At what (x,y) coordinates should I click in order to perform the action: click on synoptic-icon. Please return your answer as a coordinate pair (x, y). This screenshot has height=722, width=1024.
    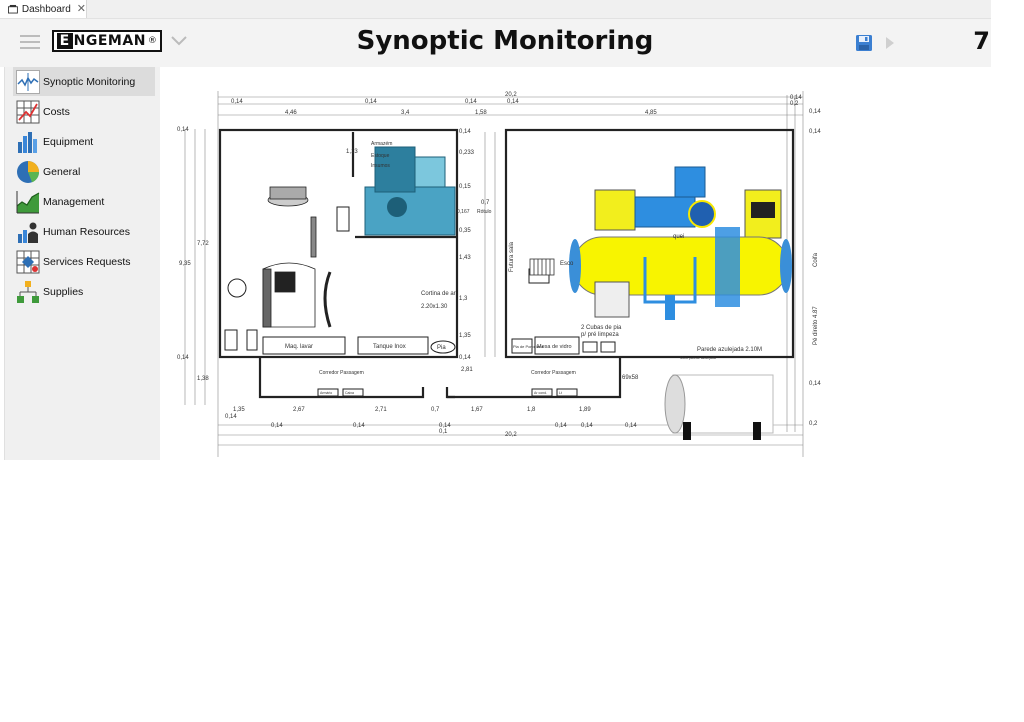
    Looking at the image, I should click on (28, 81).